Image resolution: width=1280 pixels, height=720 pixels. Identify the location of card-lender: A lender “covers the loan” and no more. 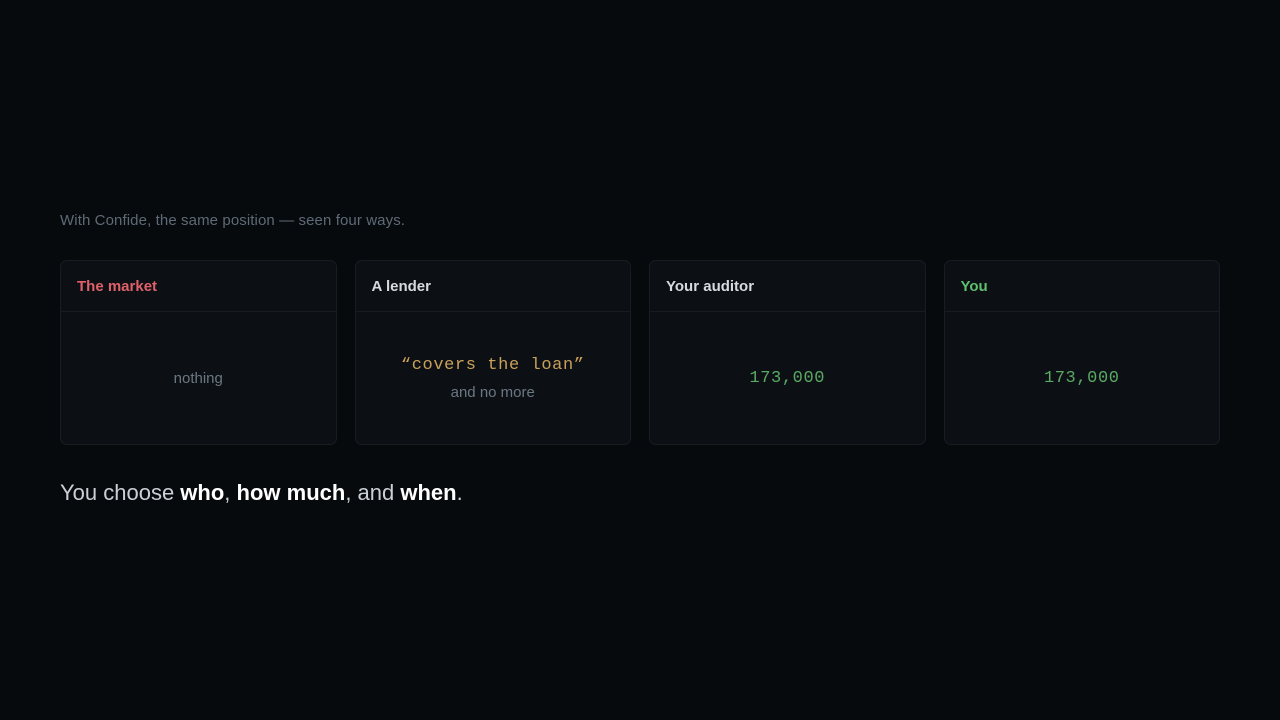
(492, 352).